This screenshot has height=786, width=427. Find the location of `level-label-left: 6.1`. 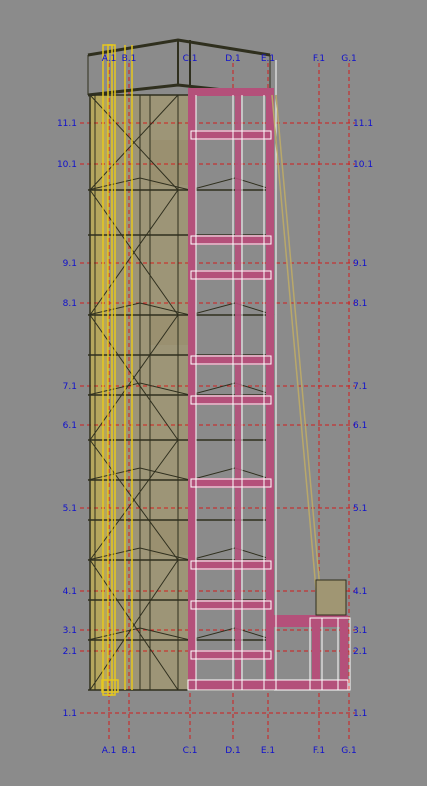

level-label-left: 6.1 is located at coordinates (70, 426).